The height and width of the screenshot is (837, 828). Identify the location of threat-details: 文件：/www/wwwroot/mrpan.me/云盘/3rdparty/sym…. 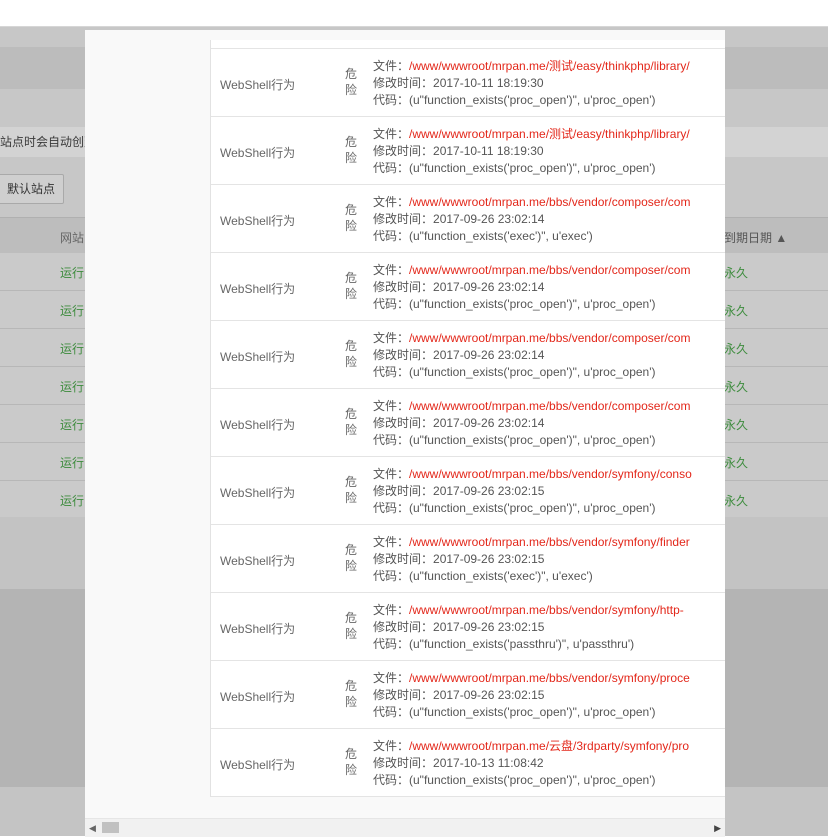
(549, 763).